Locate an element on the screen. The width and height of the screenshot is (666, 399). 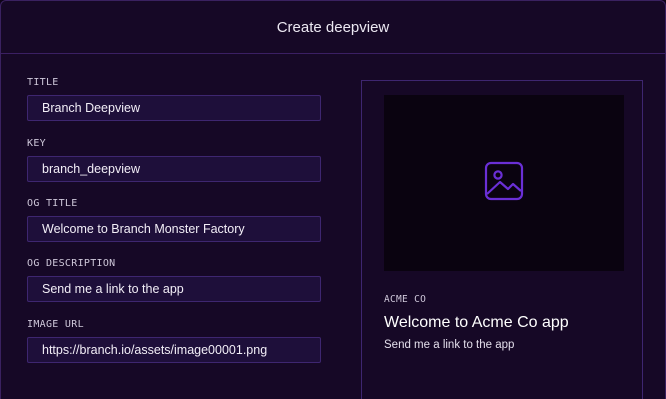
preview-title: Welcome to Acme Co app is located at coordinates (476, 322).